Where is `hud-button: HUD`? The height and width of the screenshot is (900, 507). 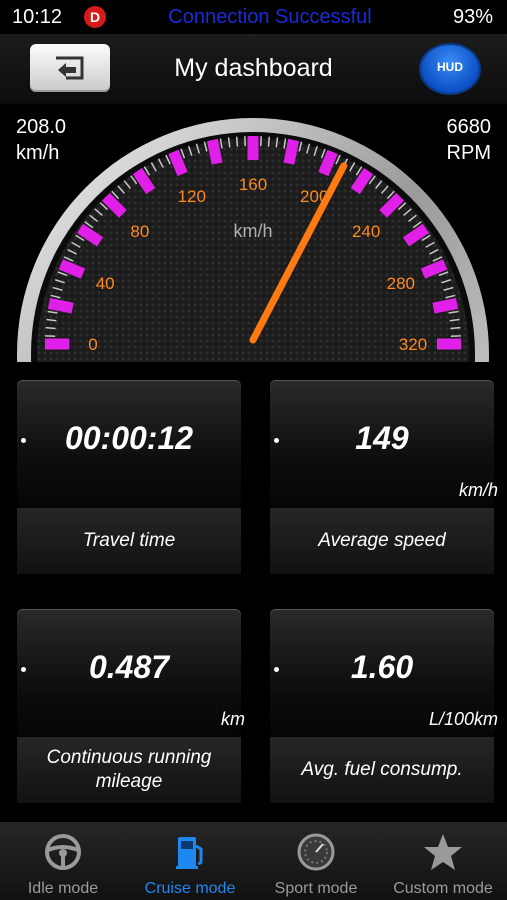 hud-button: HUD is located at coordinates (450, 69).